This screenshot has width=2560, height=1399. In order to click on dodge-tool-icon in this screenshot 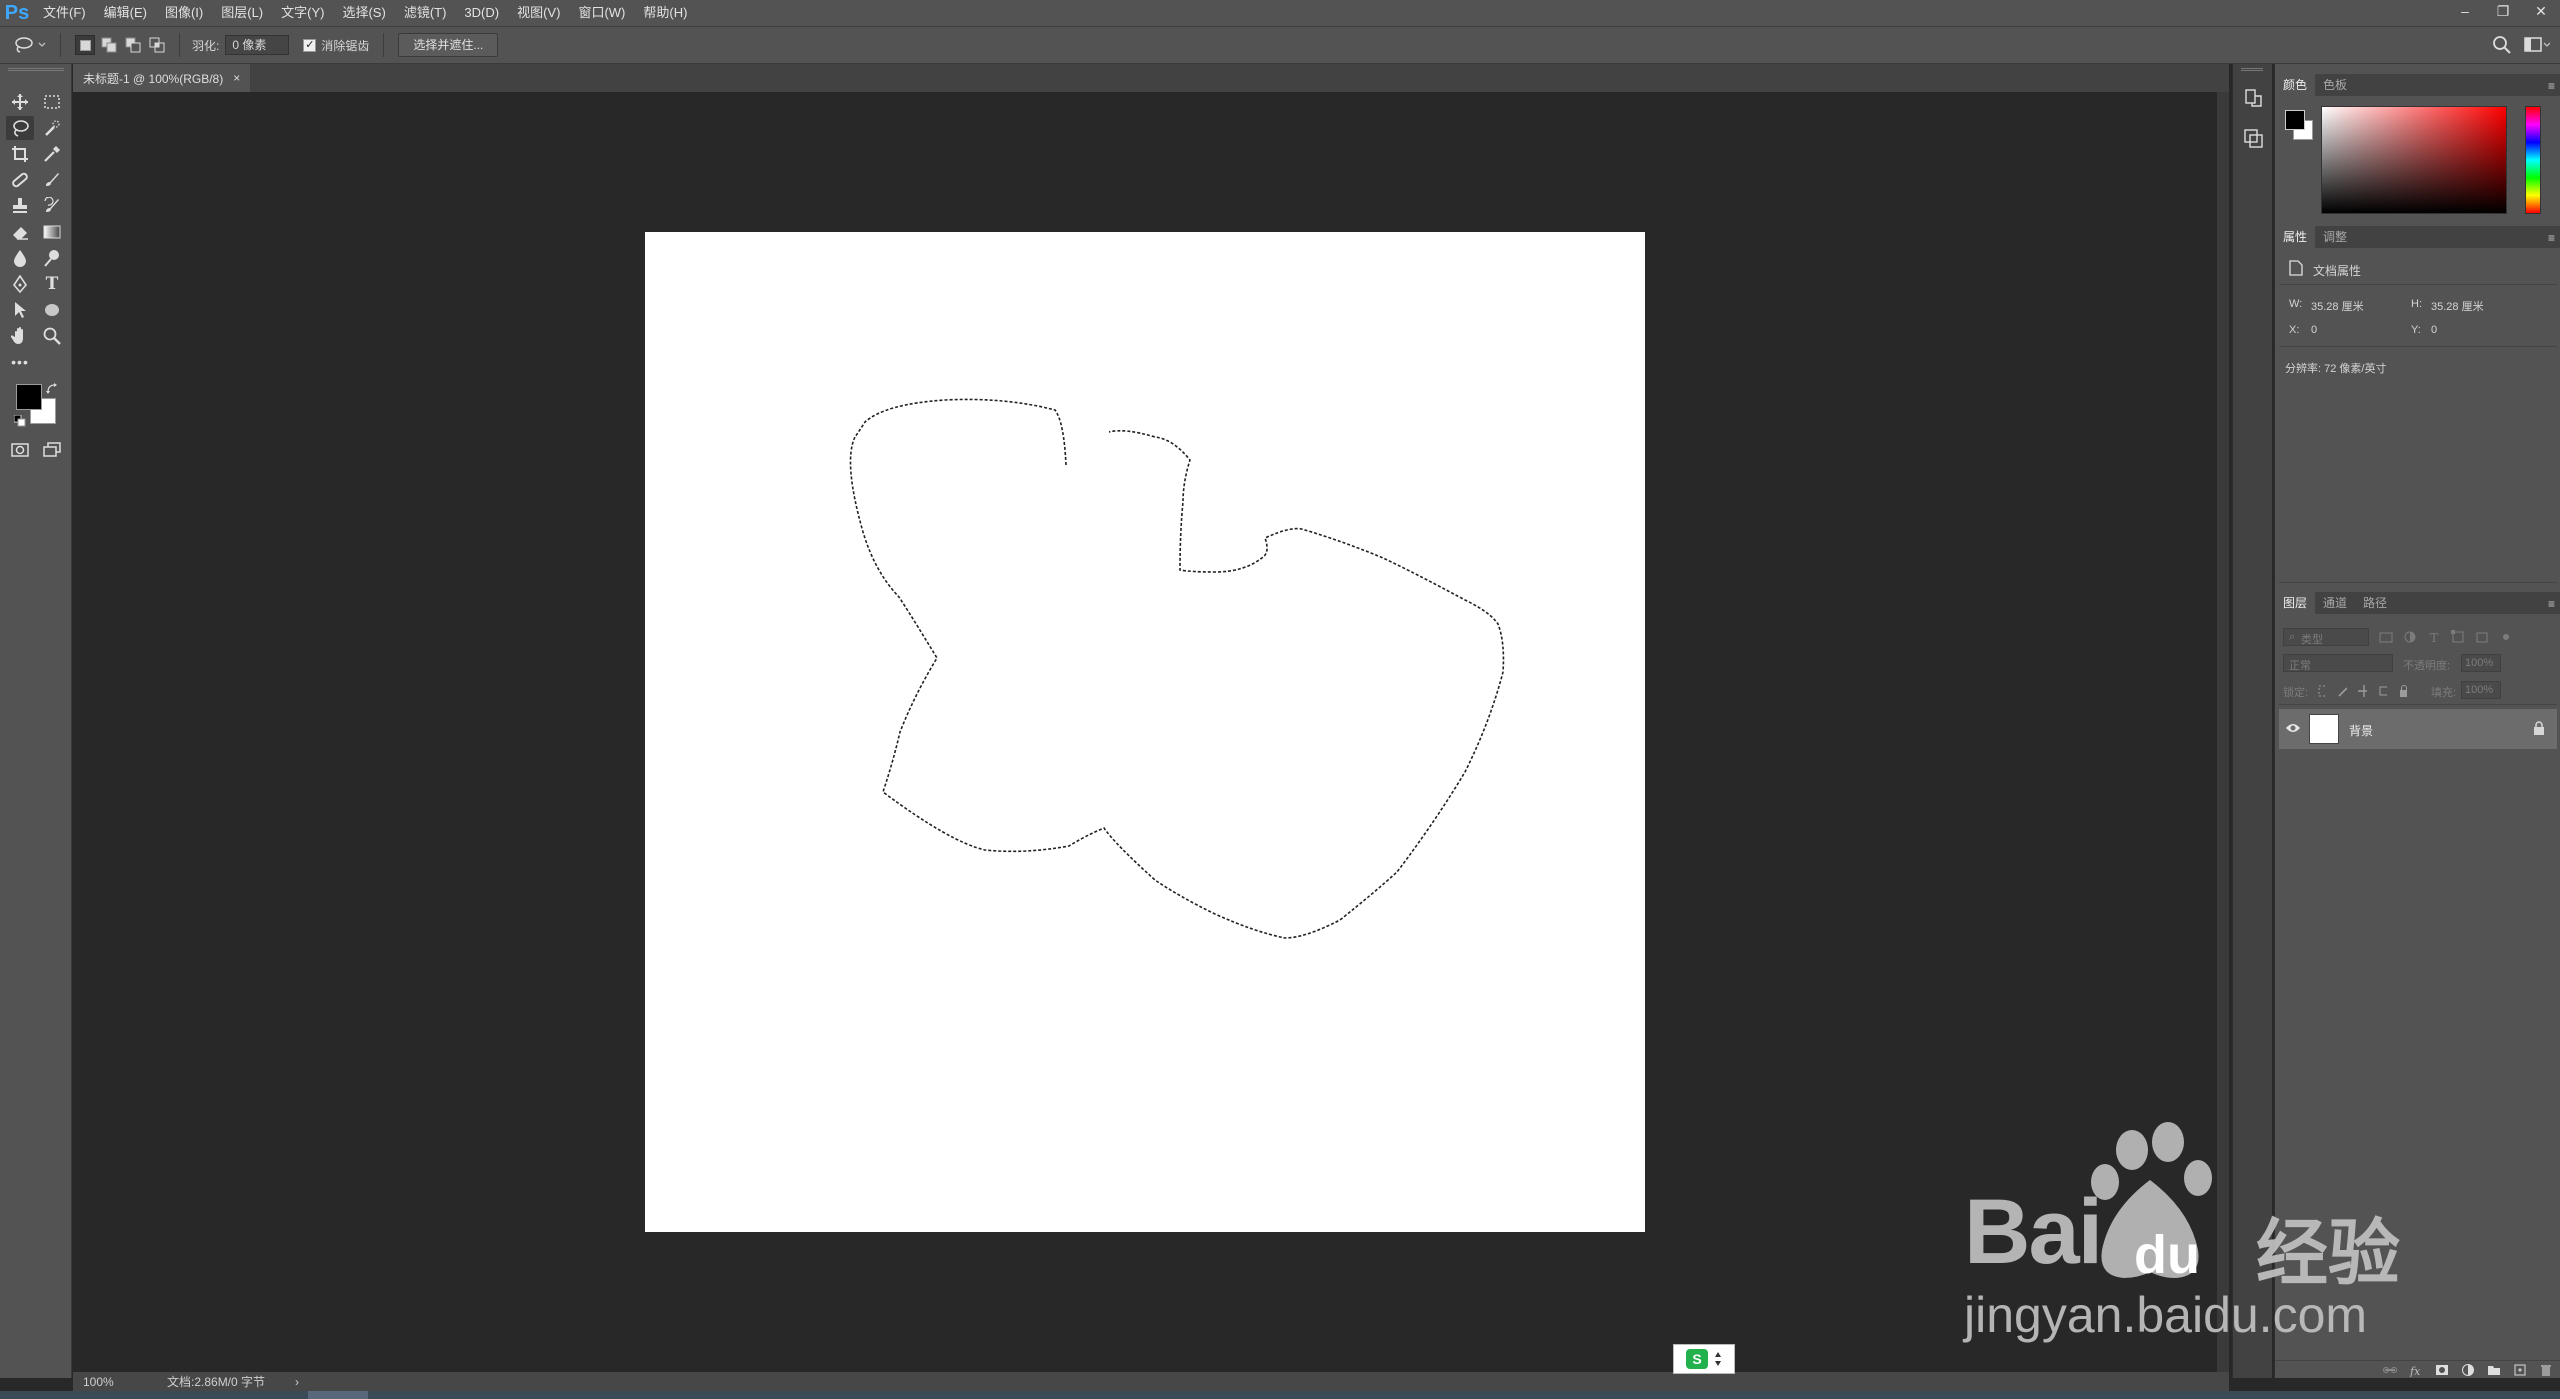, I will do `click(52, 258)`.